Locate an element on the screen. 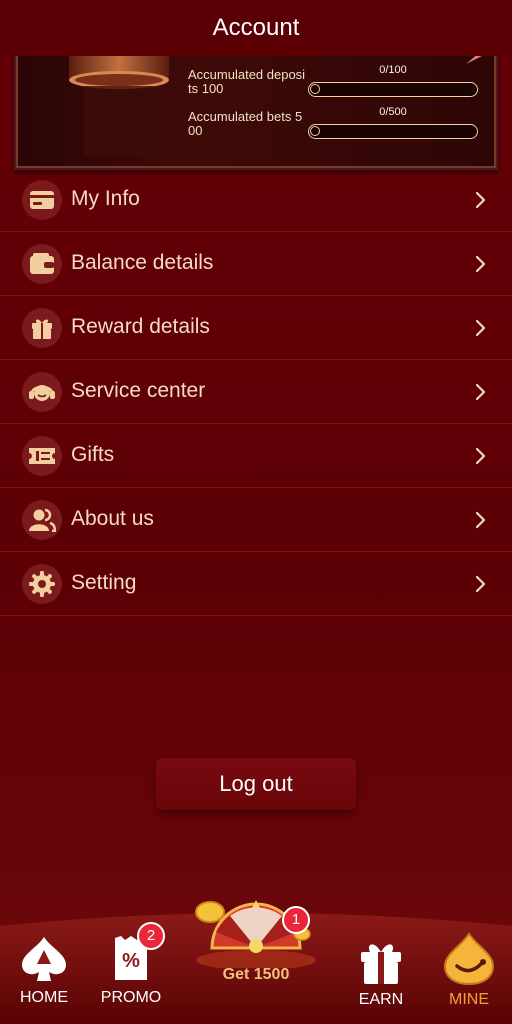  center-badge: 1 is located at coordinates (296, 920).